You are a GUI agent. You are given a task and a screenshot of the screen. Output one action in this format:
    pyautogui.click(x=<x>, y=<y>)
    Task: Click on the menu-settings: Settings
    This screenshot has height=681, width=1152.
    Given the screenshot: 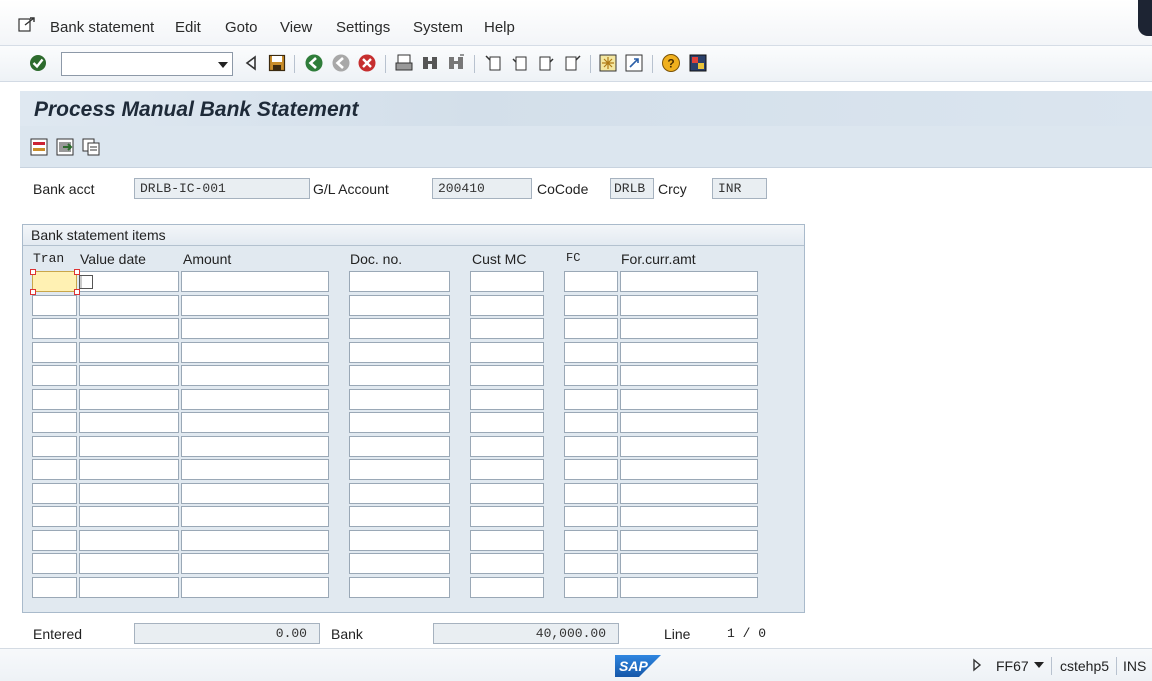 What is the action you would take?
    pyautogui.click(x=363, y=27)
    